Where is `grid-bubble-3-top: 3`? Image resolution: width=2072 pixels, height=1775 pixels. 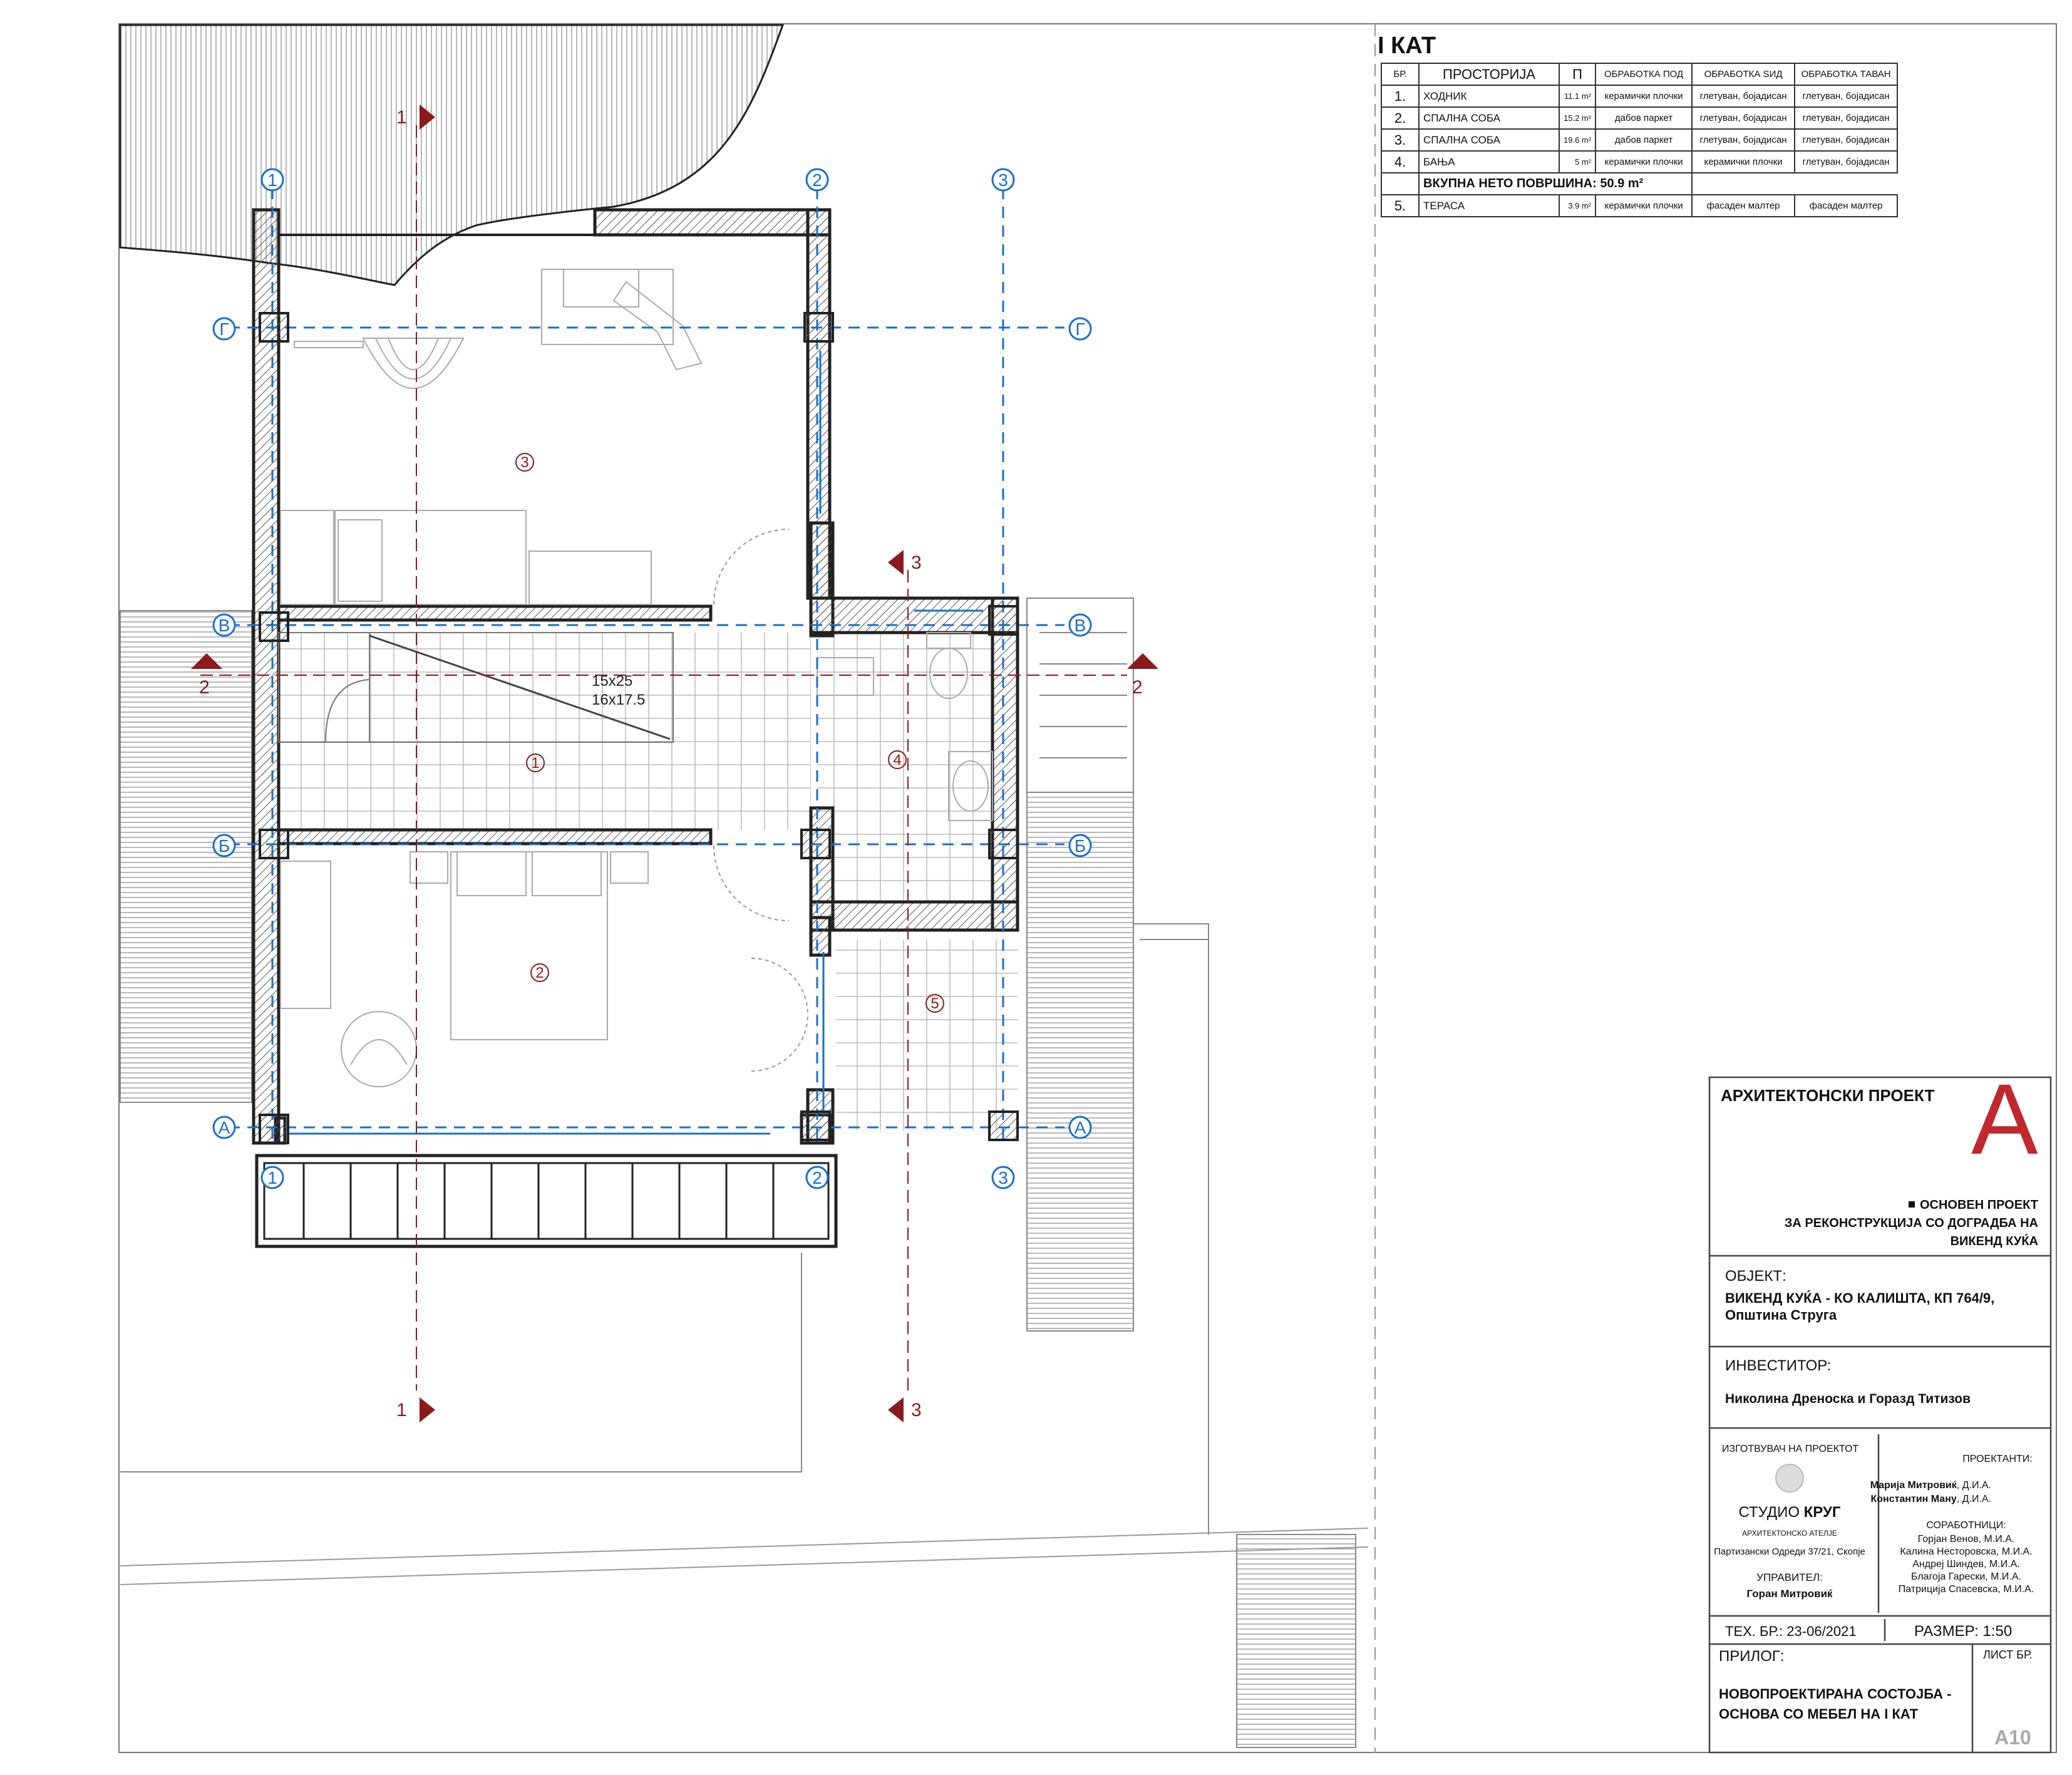
grid-bubble-3-top: 3 is located at coordinates (1003, 180).